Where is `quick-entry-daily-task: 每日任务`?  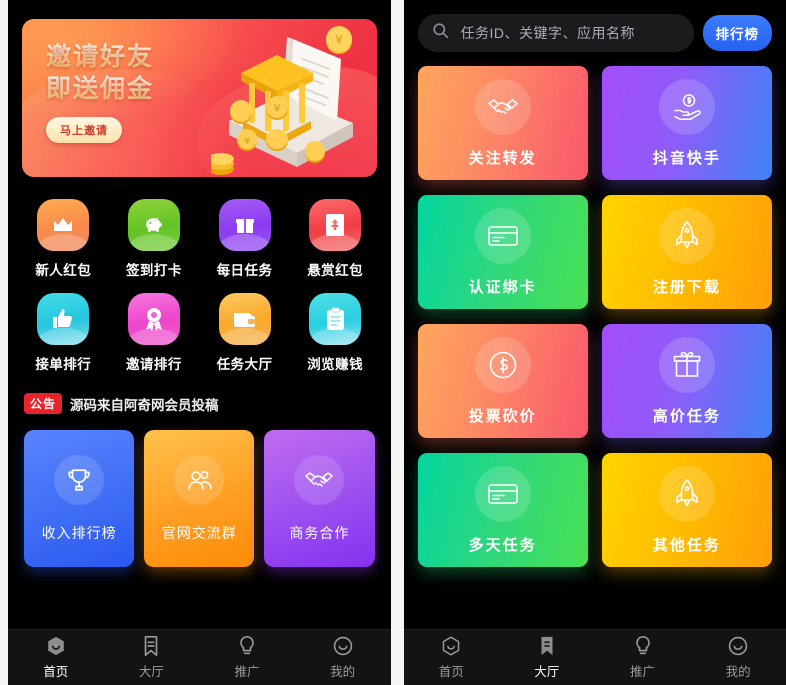
quick-entry-daily-task: 每日任务 is located at coordinates (244, 239).